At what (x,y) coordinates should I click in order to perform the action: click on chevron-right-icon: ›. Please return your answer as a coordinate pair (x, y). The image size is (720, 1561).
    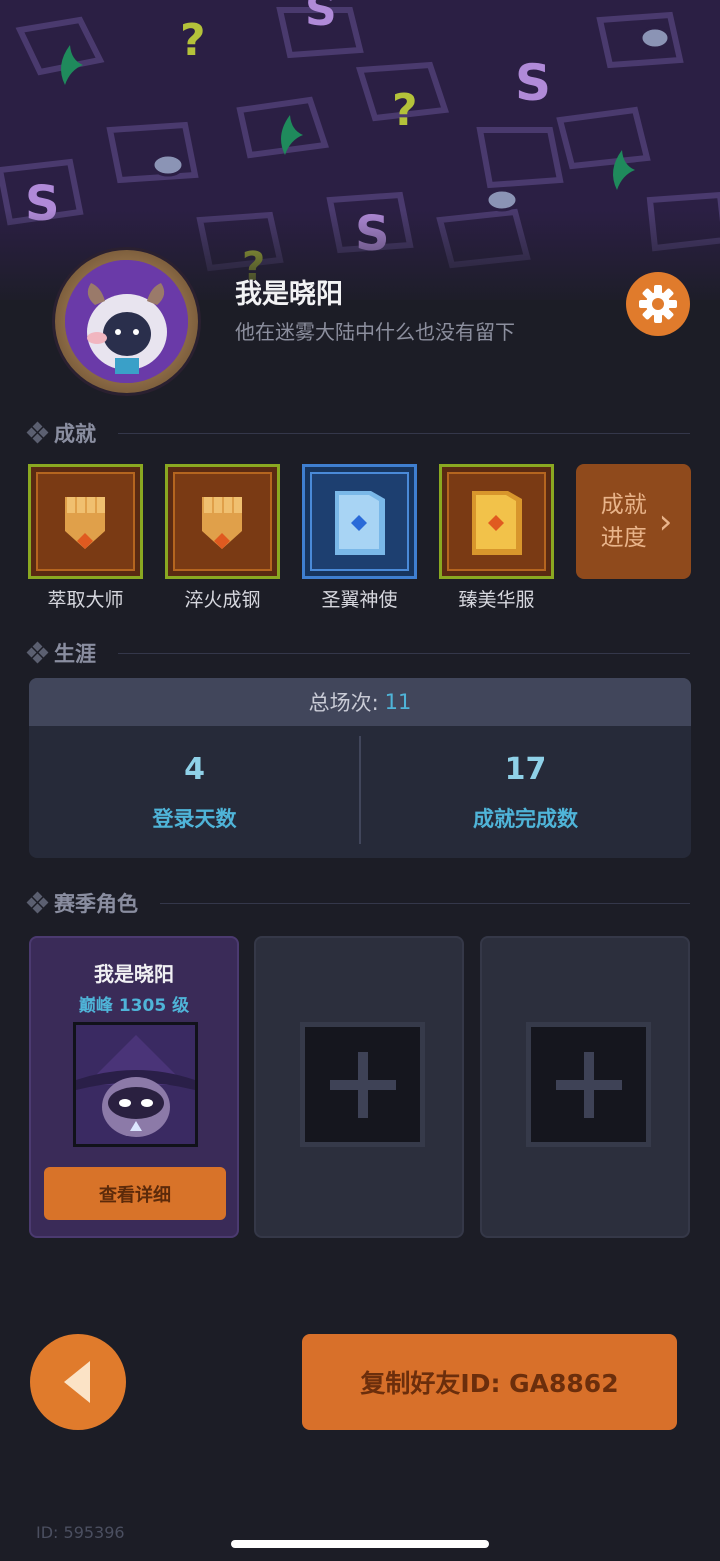
    Looking at the image, I should click on (665, 521).